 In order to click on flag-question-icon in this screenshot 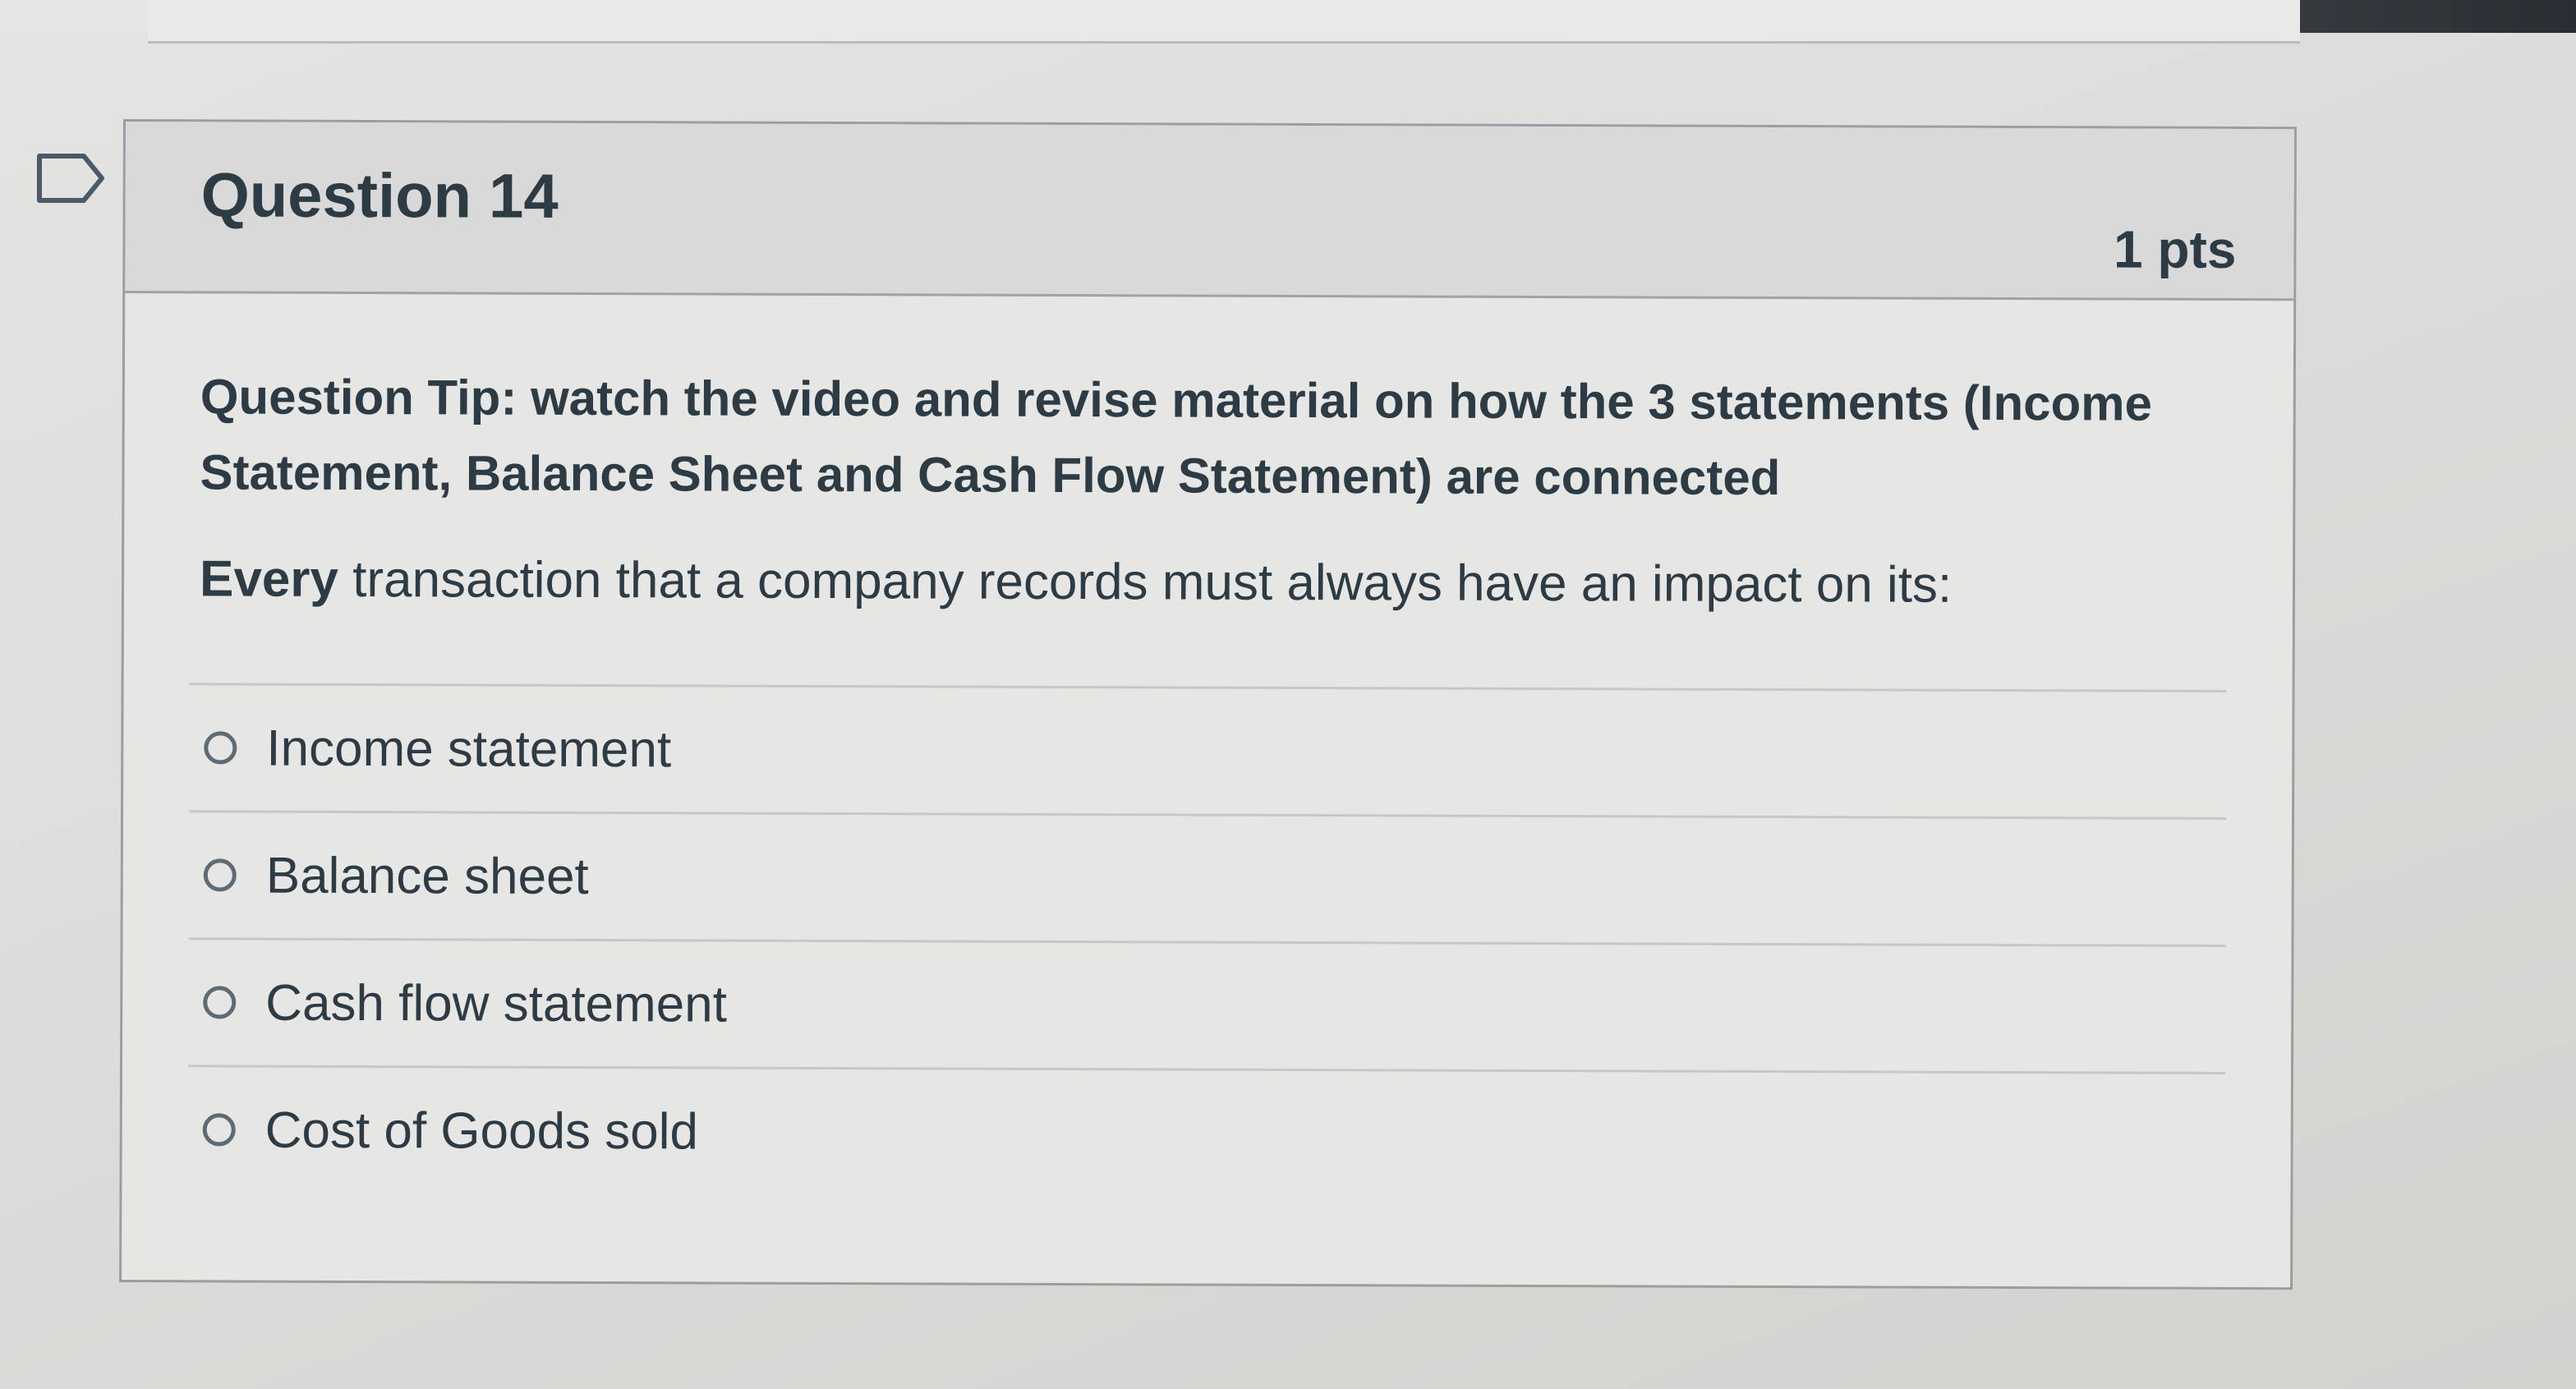, I will do `click(70, 178)`.